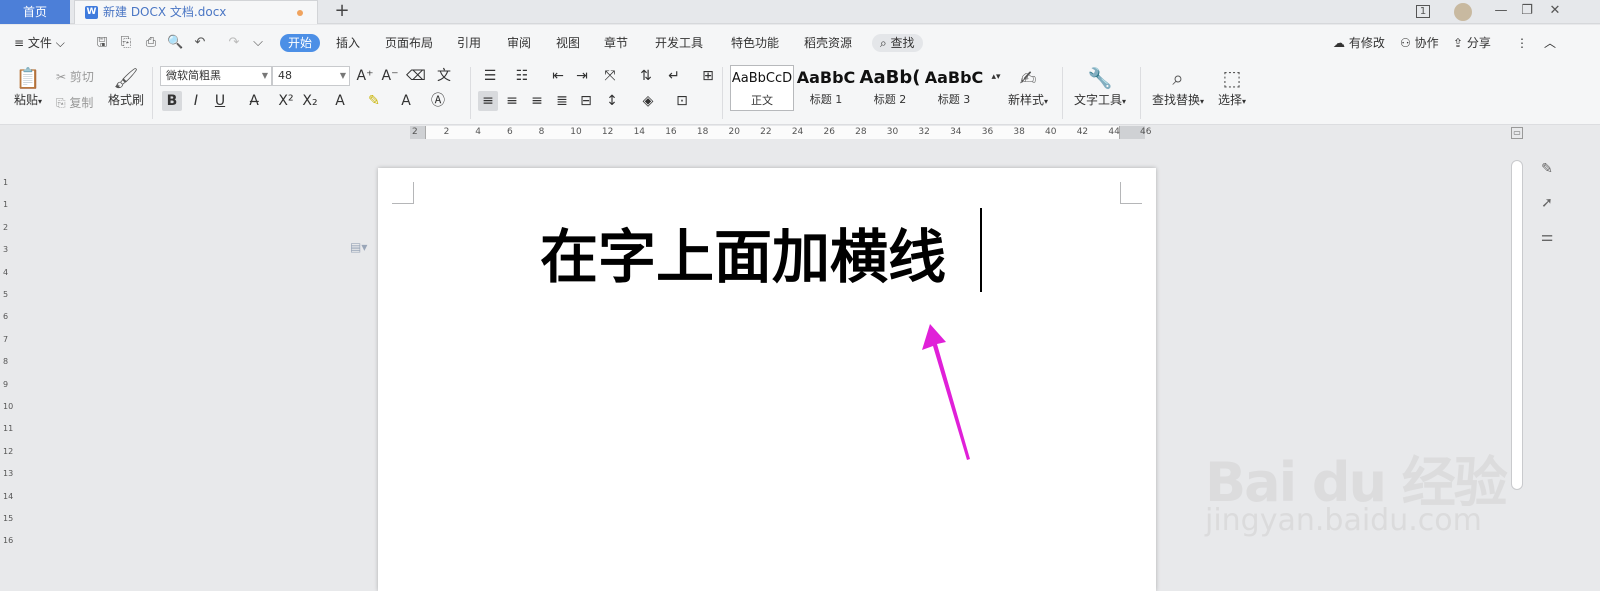 This screenshot has width=1600, height=591. Describe the element at coordinates (444, 76) in the screenshot. I see `phonetic-icon: 文` at that location.